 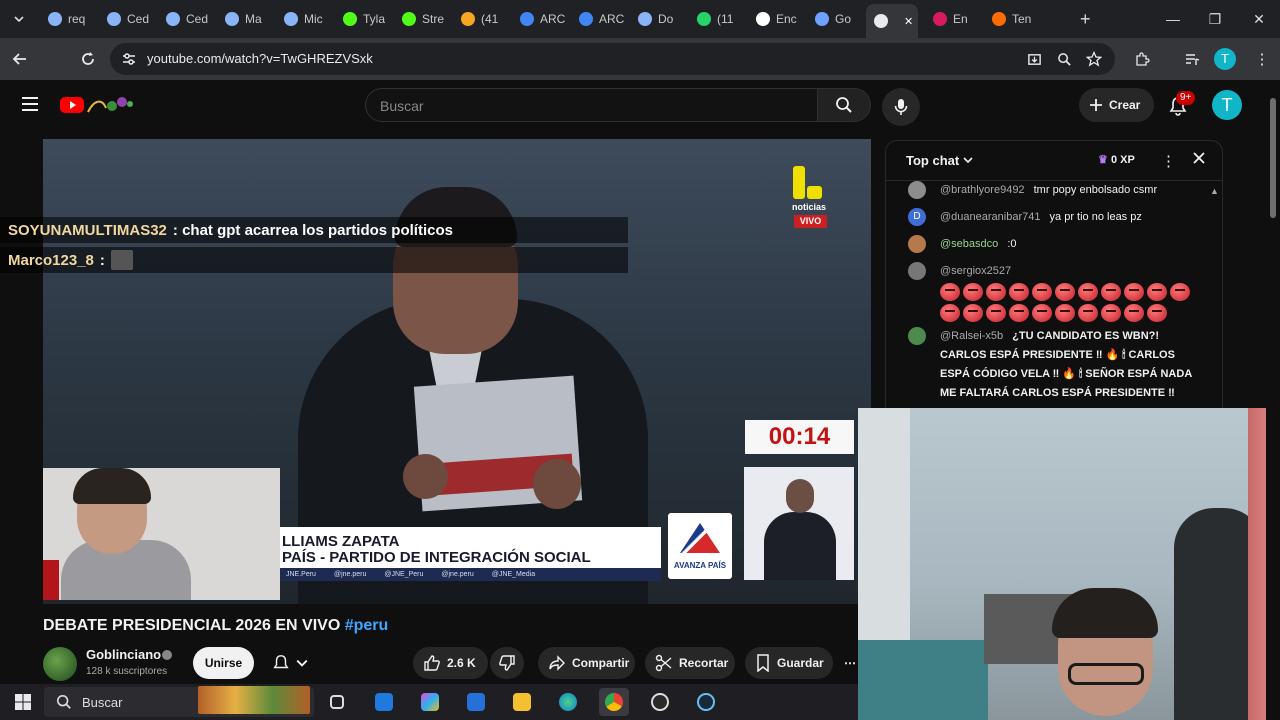 I want to click on chat-username: @sergiox2527, so click(x=975, y=271).